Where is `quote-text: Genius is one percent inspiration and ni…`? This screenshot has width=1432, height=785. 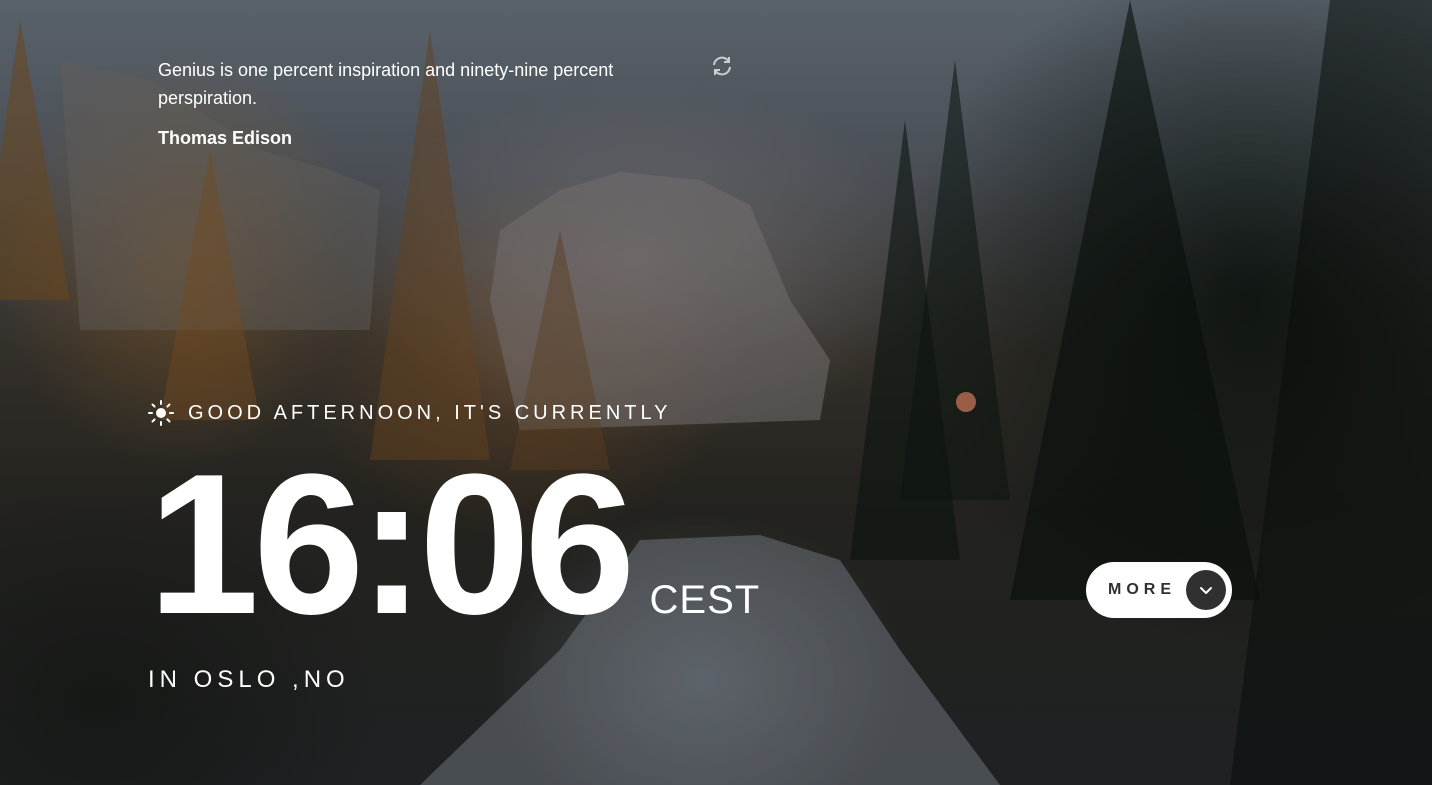 quote-text: Genius is one percent inspiration and ni… is located at coordinates (386, 84).